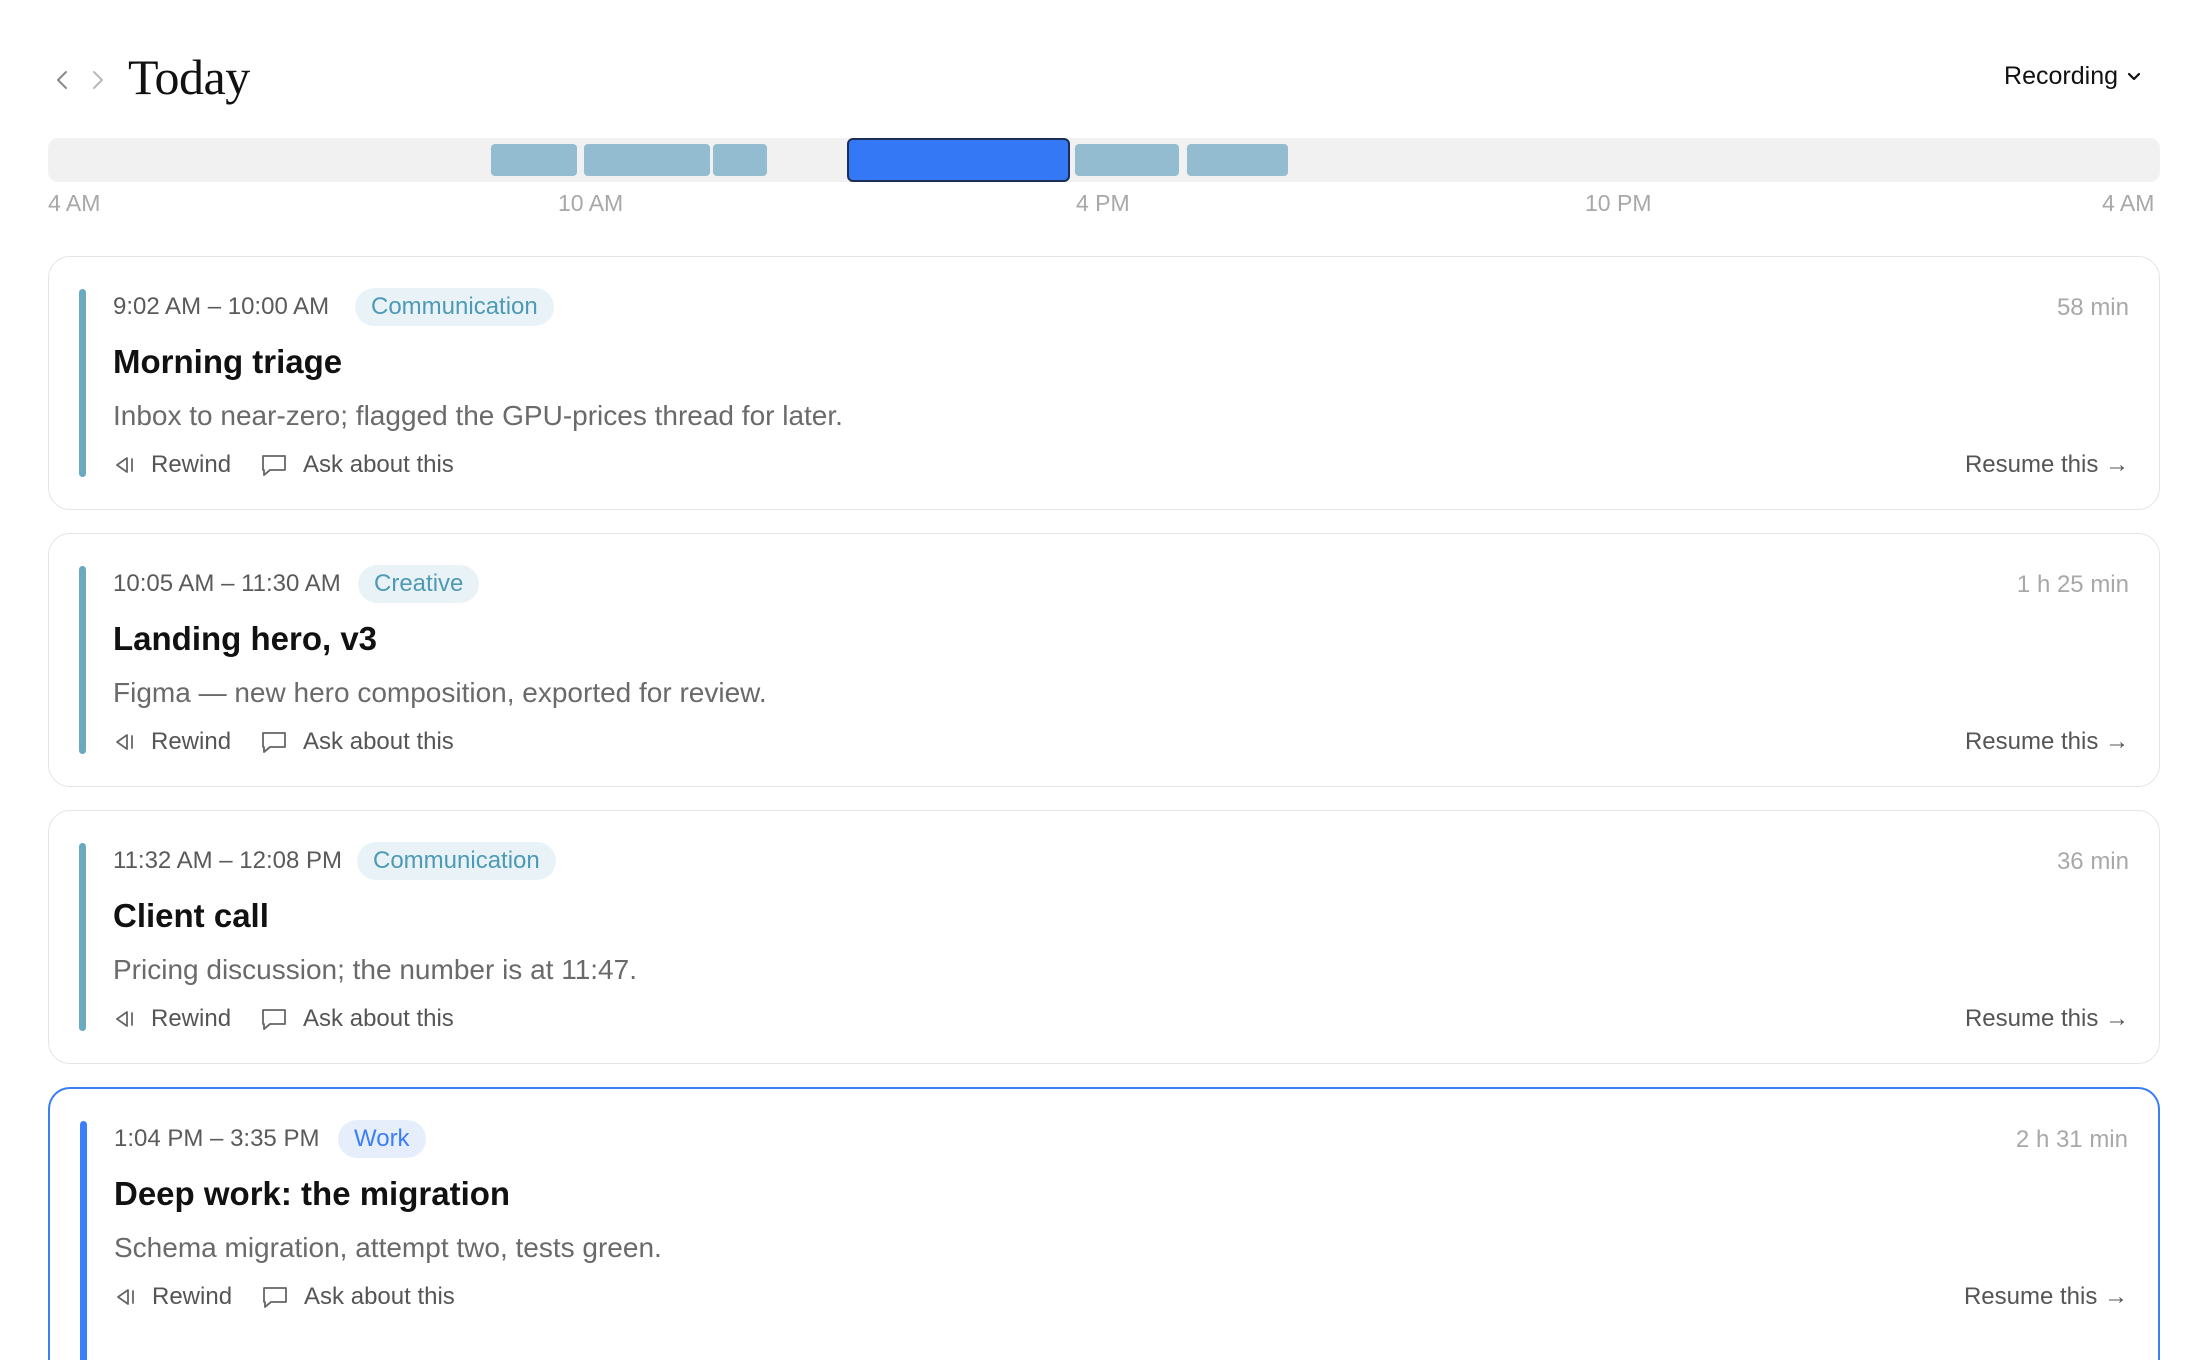 This screenshot has width=2200, height=1360. Describe the element at coordinates (2071, 1139) in the screenshot. I see `duration: 2 h 31 min` at that location.